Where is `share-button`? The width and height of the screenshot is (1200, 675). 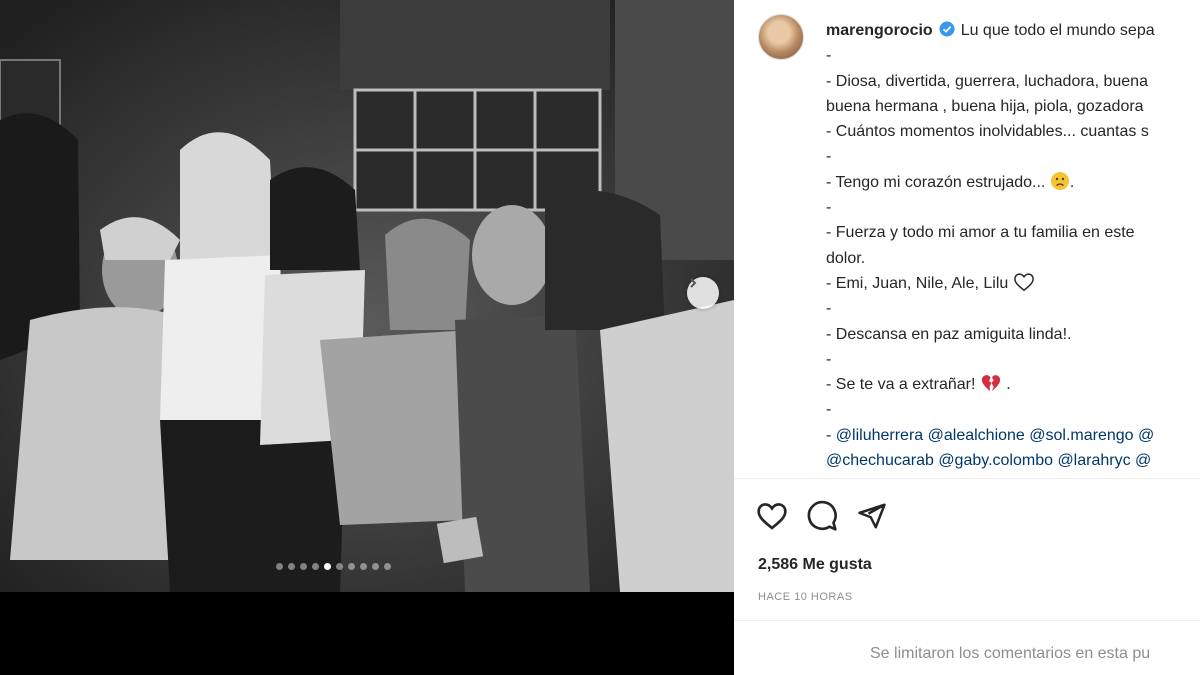
share-button is located at coordinates (872, 516).